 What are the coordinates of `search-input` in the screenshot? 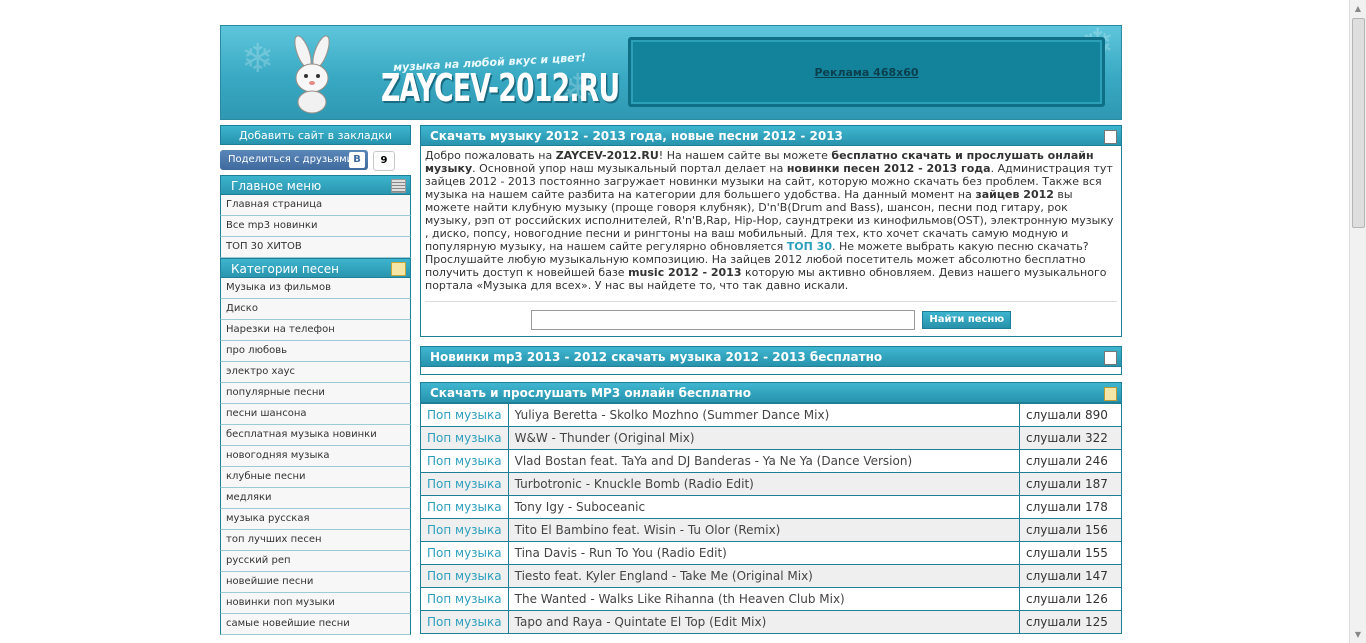 It's located at (722, 320).